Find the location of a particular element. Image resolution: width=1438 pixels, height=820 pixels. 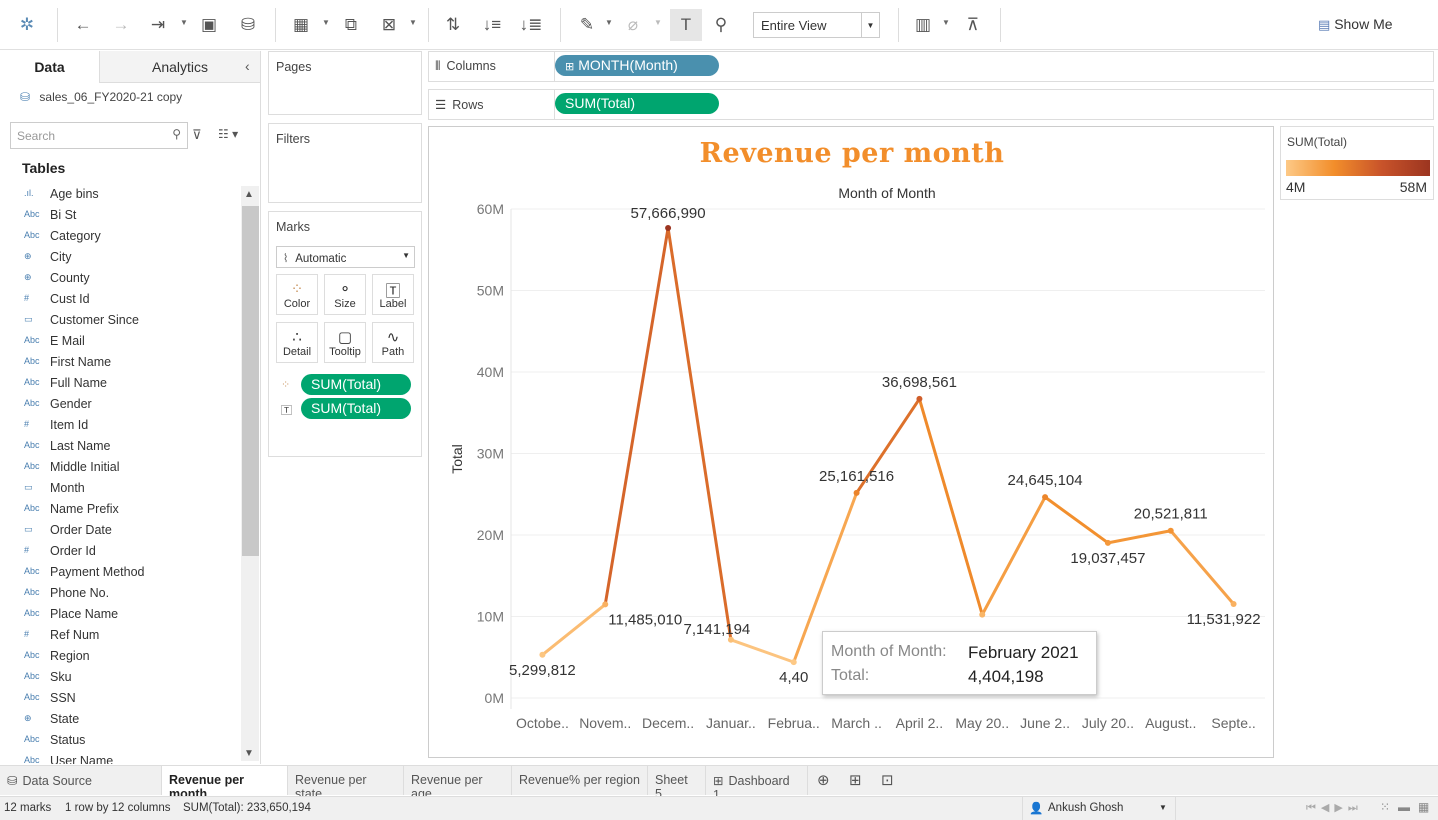

chevron-down-icon: ▼ is located at coordinates (1163, 807).